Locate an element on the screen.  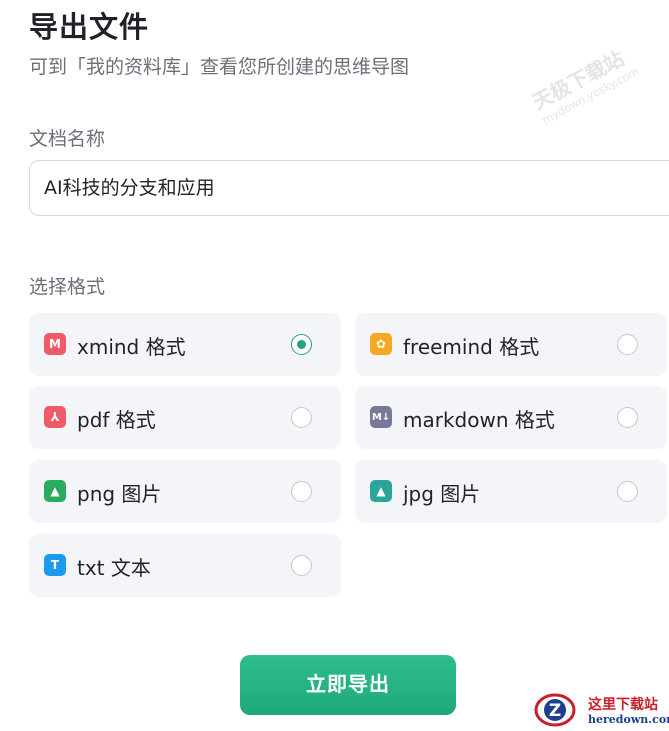
format-label: 选择格式 is located at coordinates (67, 287).